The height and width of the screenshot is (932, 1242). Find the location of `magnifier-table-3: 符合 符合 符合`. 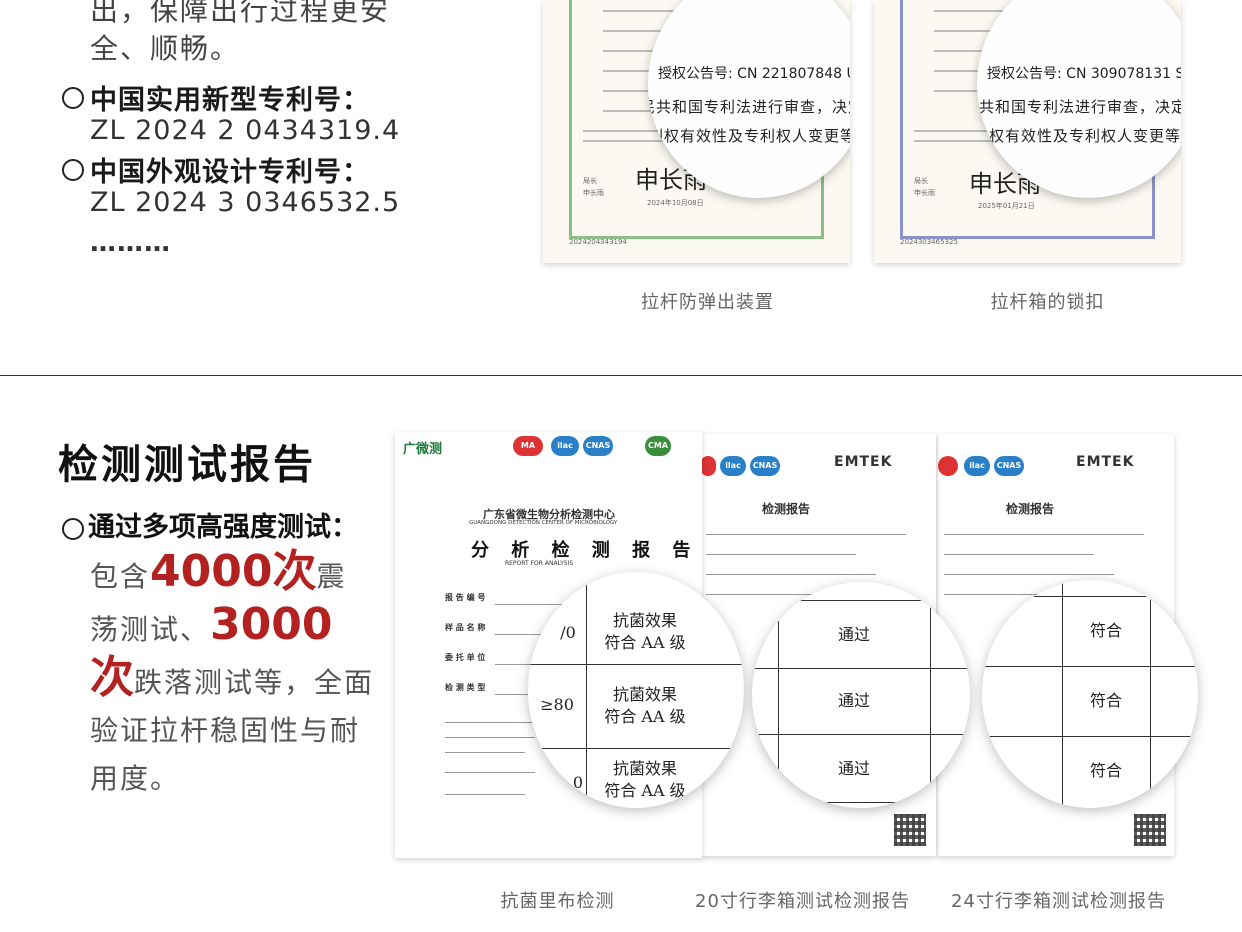

magnifier-table-3: 符合 符合 符合 is located at coordinates (1090, 694).